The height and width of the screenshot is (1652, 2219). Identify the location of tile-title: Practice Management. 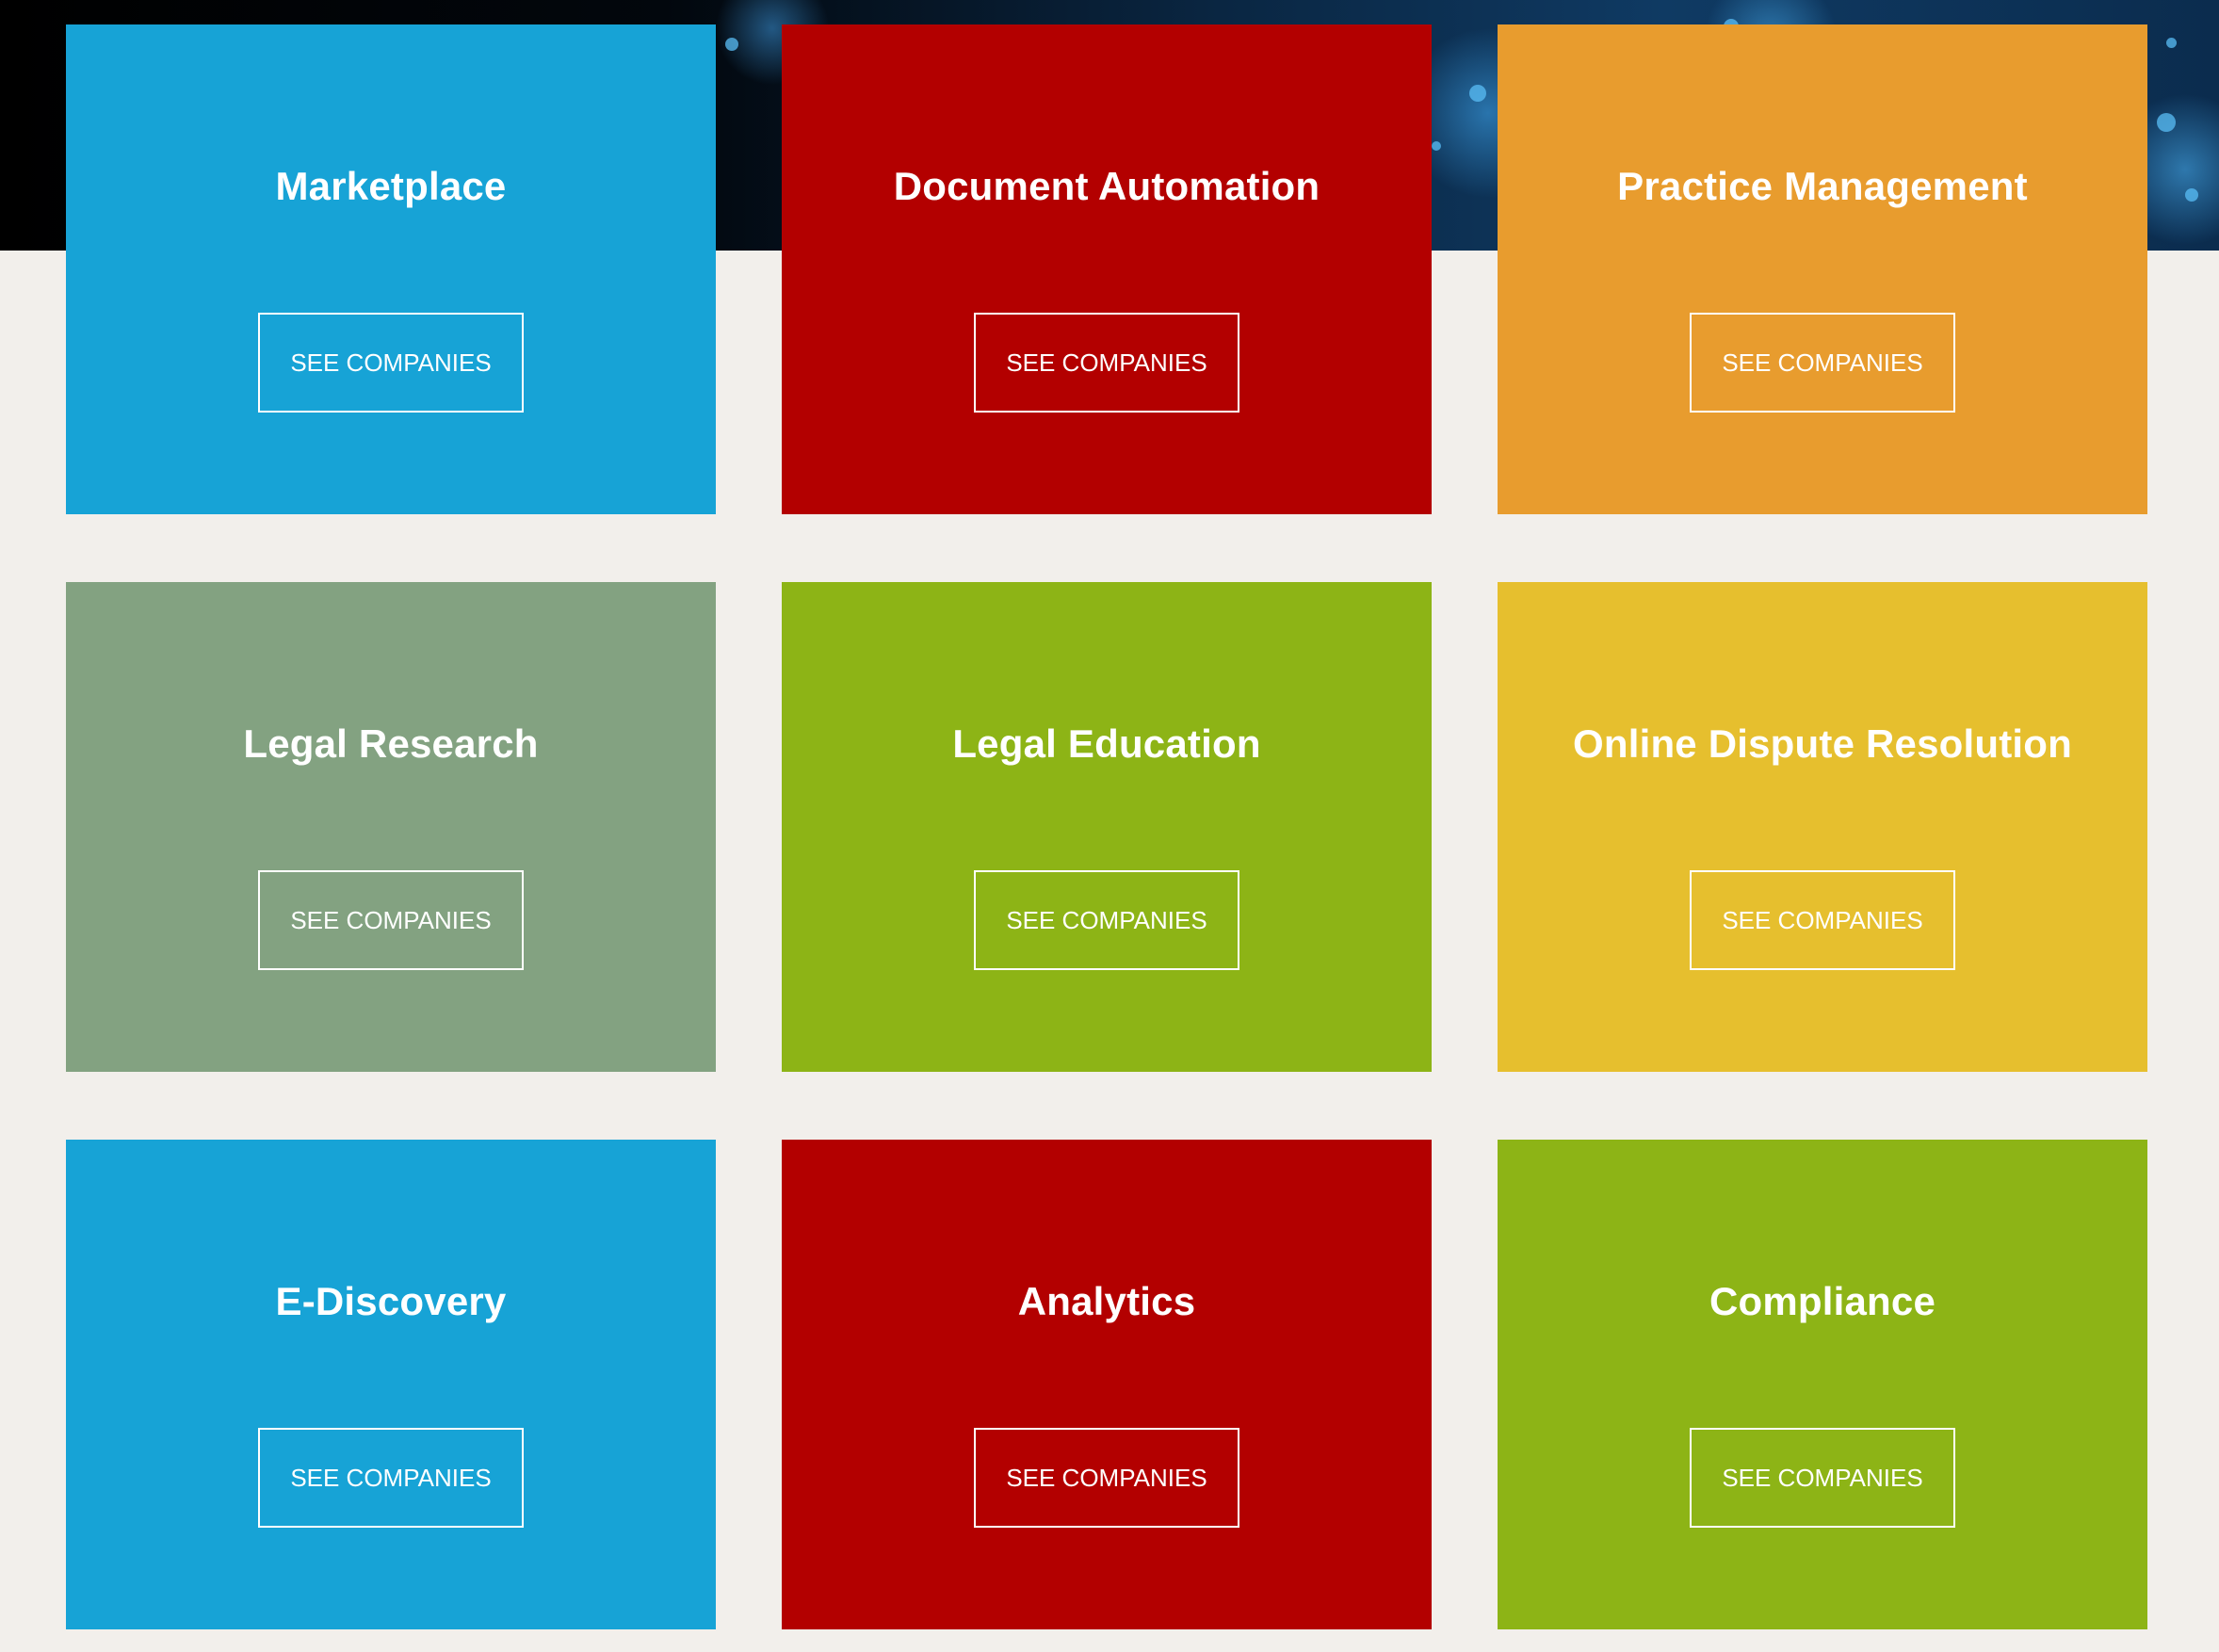
(1822, 186).